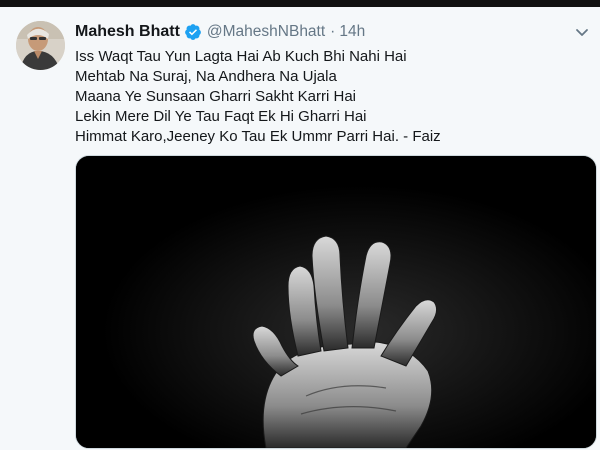 Image resolution: width=600 pixels, height=450 pixels. Describe the element at coordinates (300, 3) in the screenshot. I see `top-bar` at that location.